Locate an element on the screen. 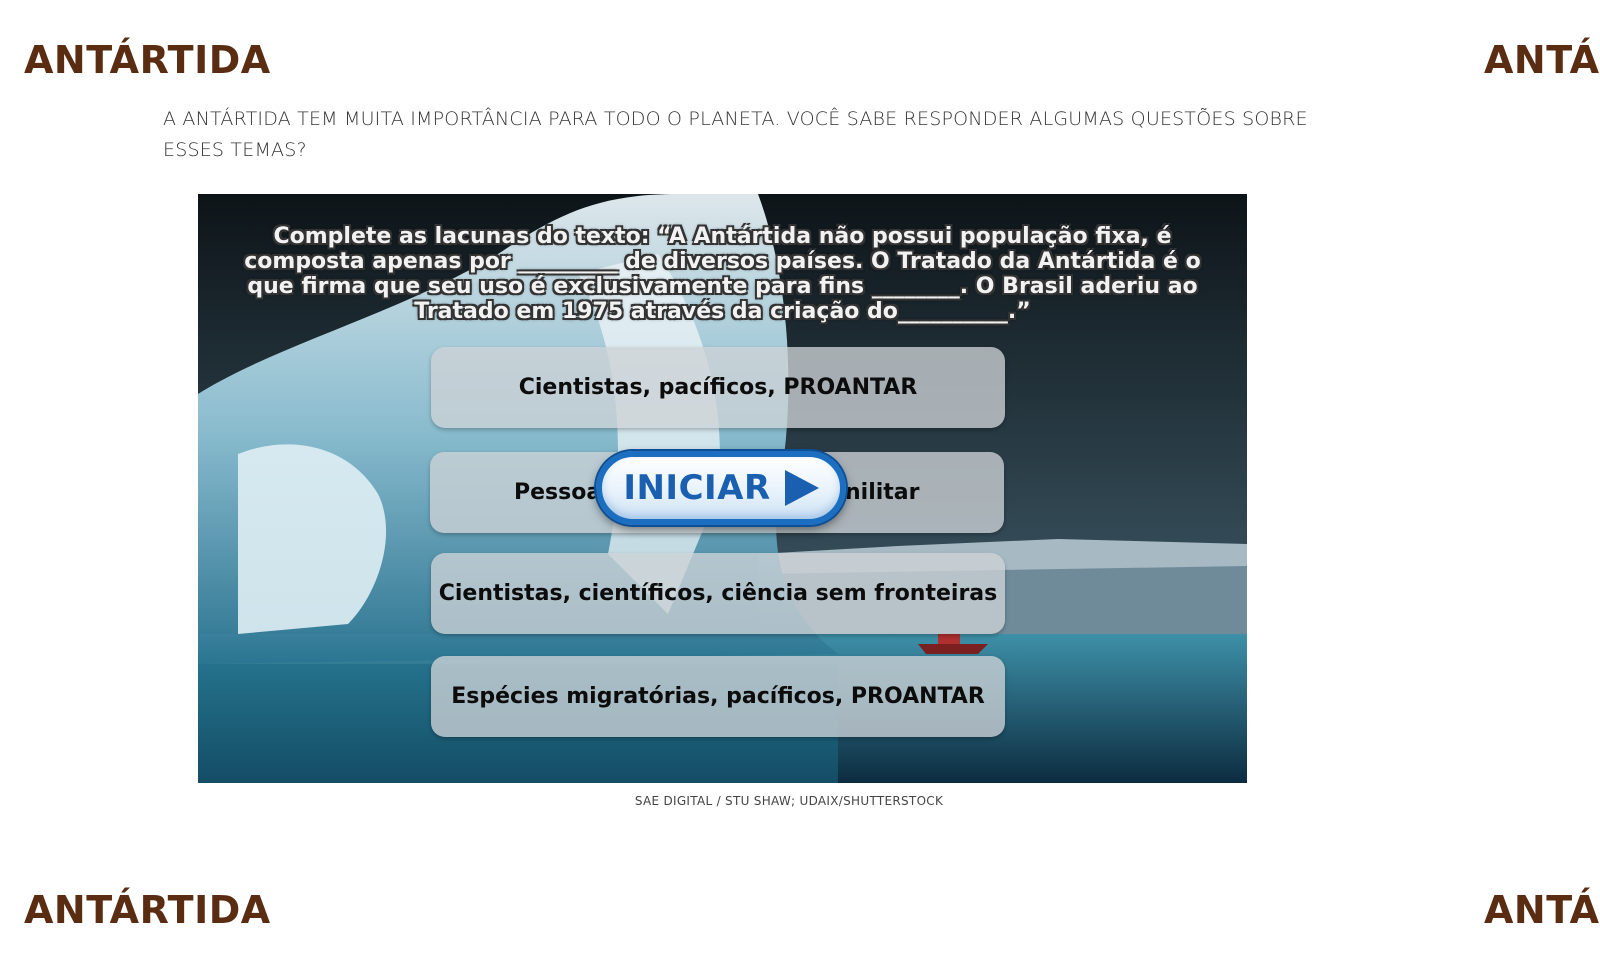 Image resolution: width=1600 pixels, height=960 pixels. answer-option-1: Cientistas, pacíficos, PROANTAR is located at coordinates (718, 387).